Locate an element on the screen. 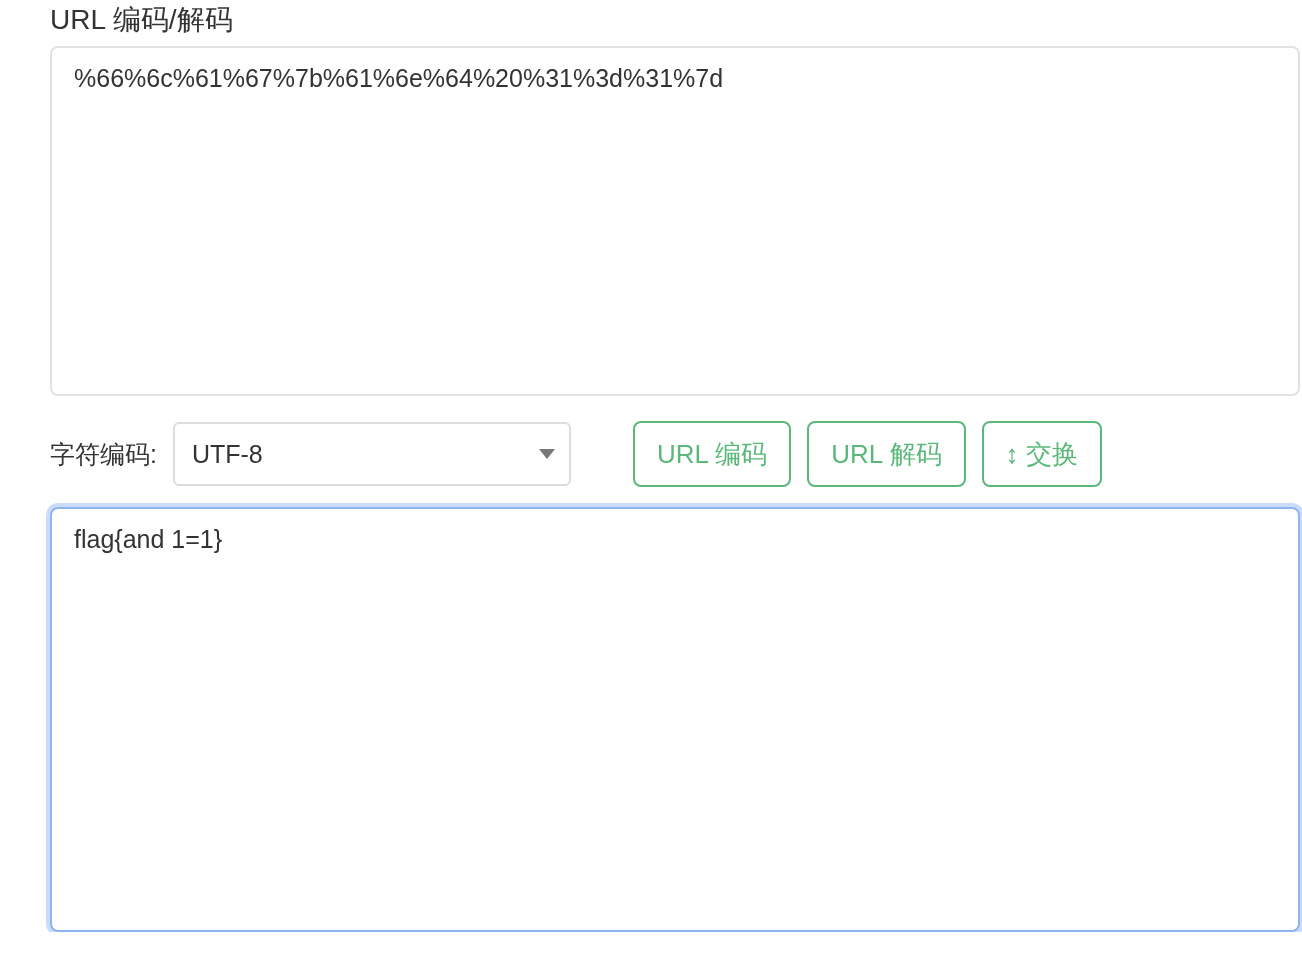 The image size is (1302, 969). charset-select: UTF-8 is located at coordinates (371, 454).